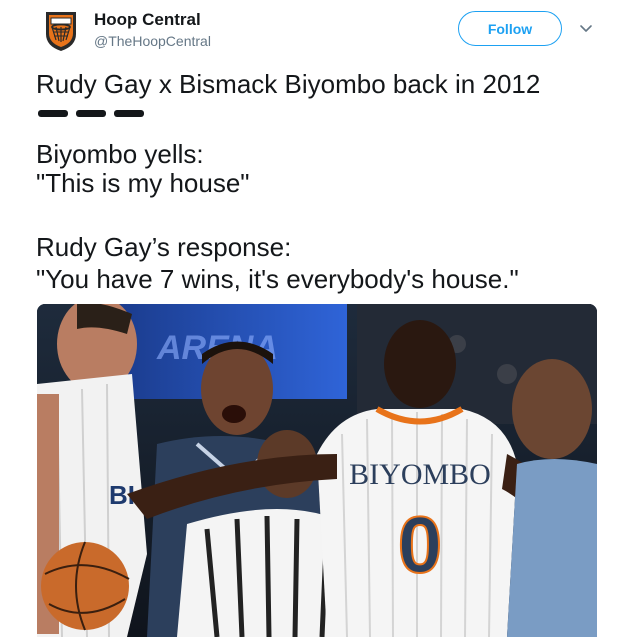 The height and width of the screenshot is (637, 617). I want to click on tweet-header: Hoop Central @TheHoopCentral Follow, so click(308, 30).